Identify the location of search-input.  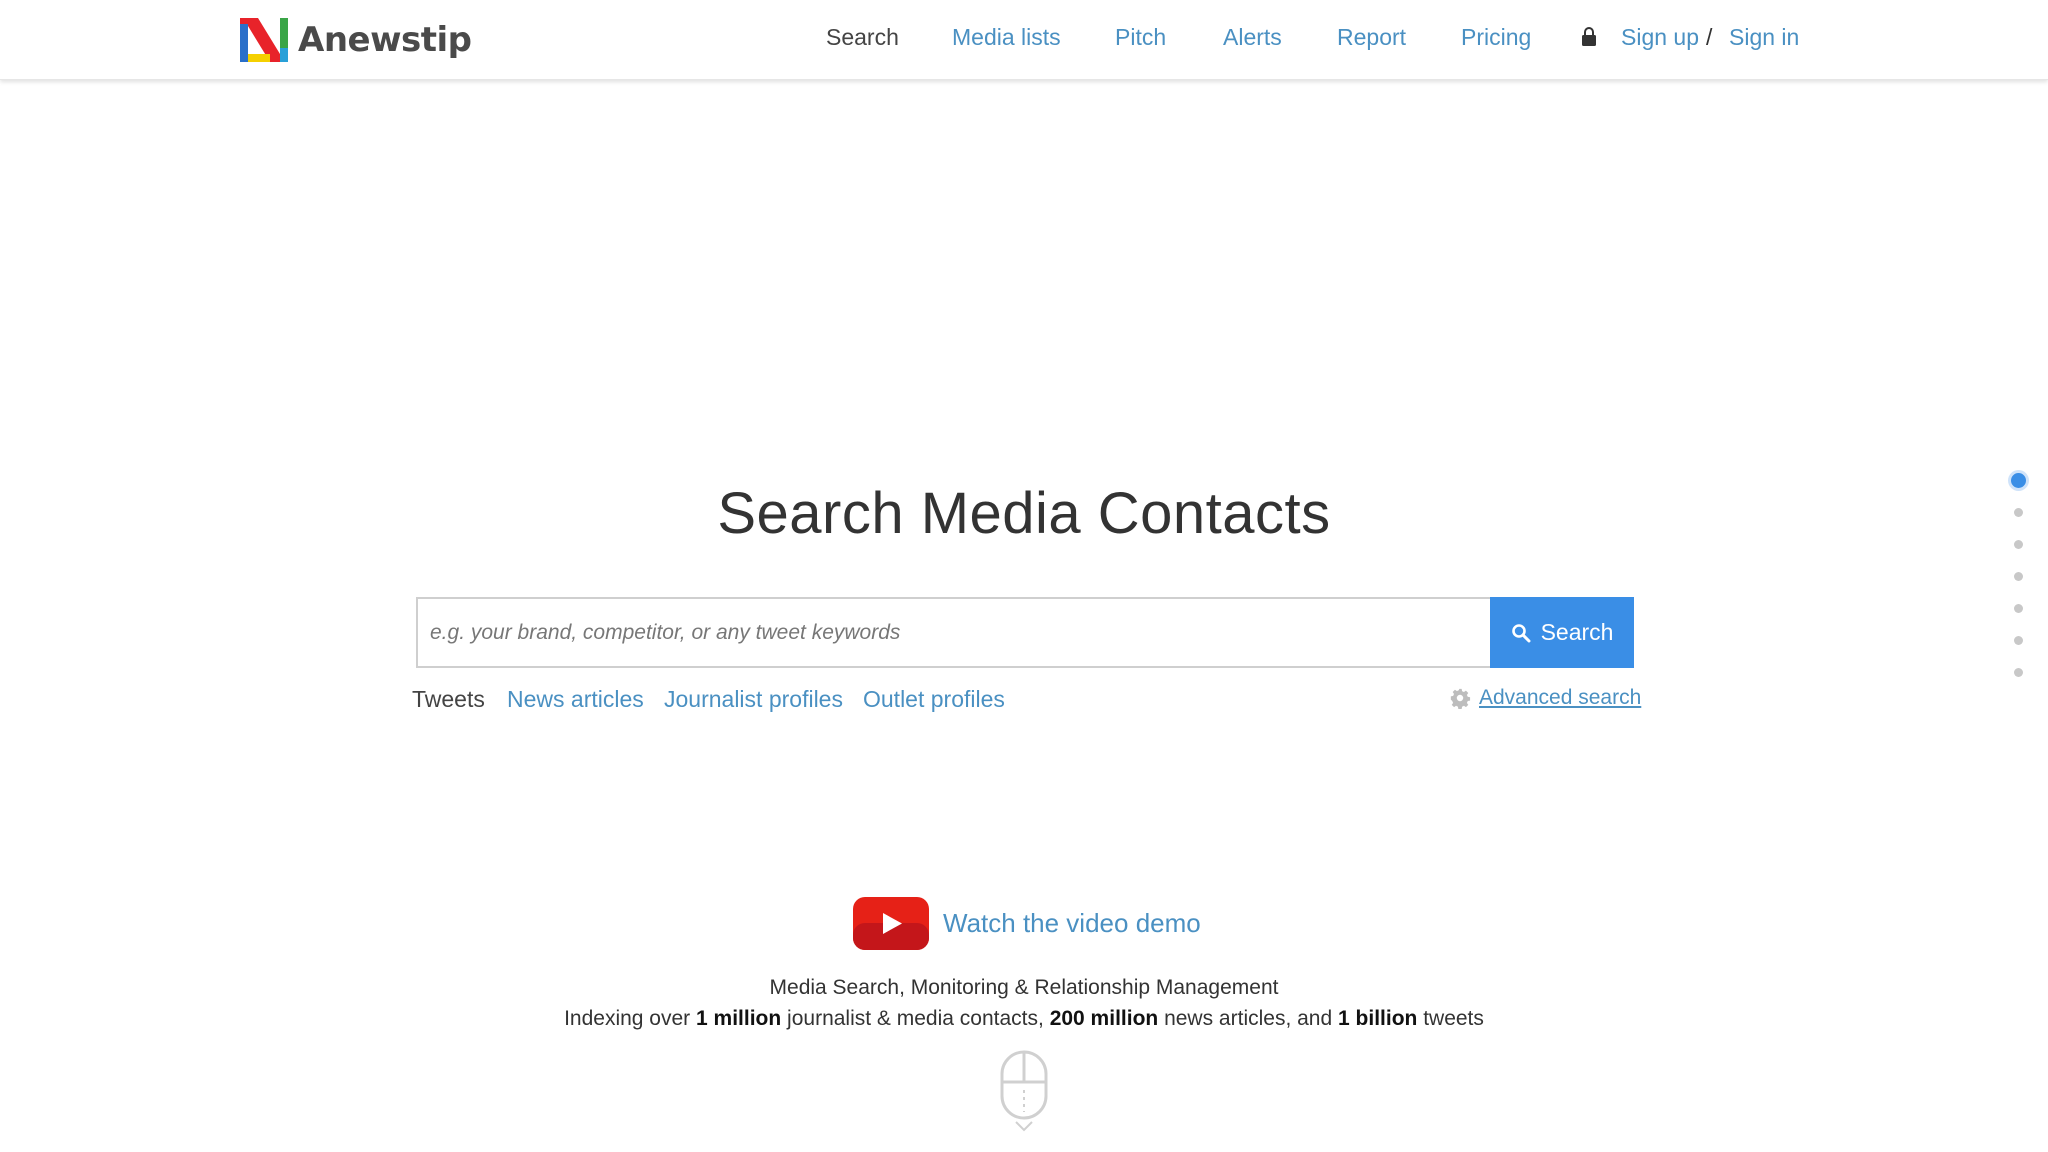
(953, 632).